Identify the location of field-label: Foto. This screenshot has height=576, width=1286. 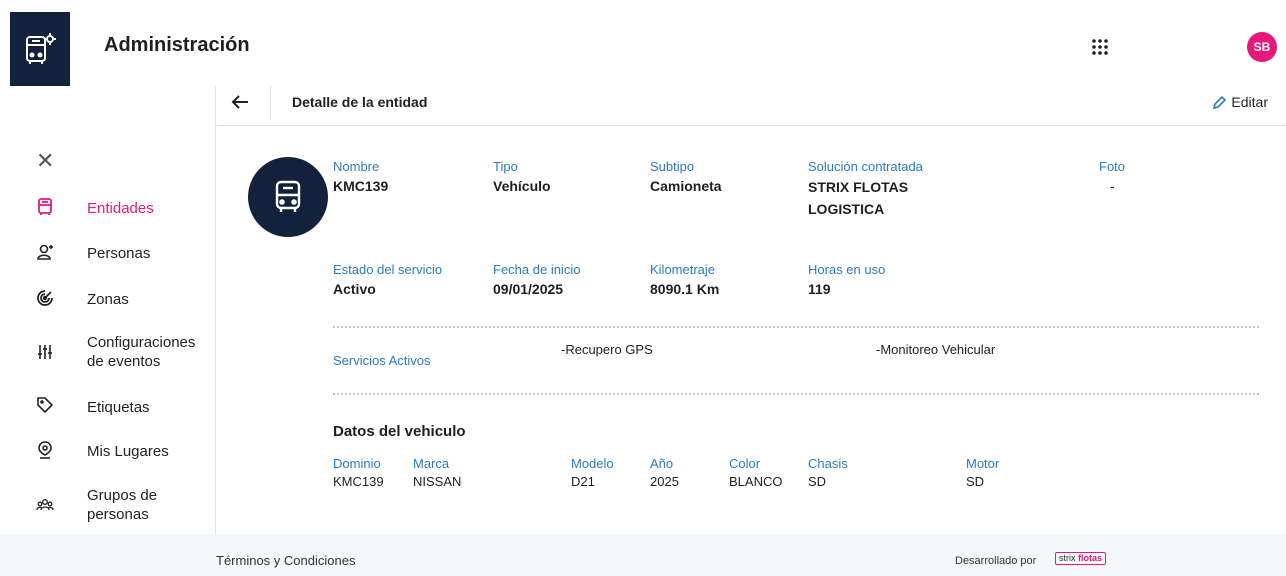
(1112, 166).